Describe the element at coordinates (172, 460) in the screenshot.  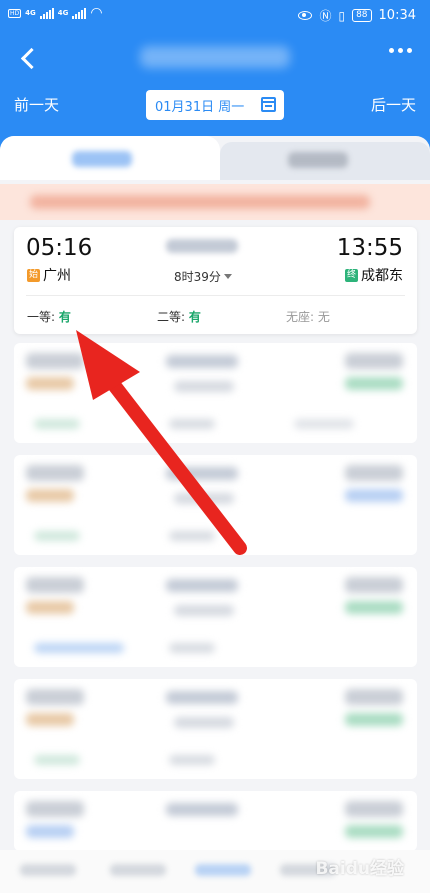
I see `arrow-shaft` at that location.